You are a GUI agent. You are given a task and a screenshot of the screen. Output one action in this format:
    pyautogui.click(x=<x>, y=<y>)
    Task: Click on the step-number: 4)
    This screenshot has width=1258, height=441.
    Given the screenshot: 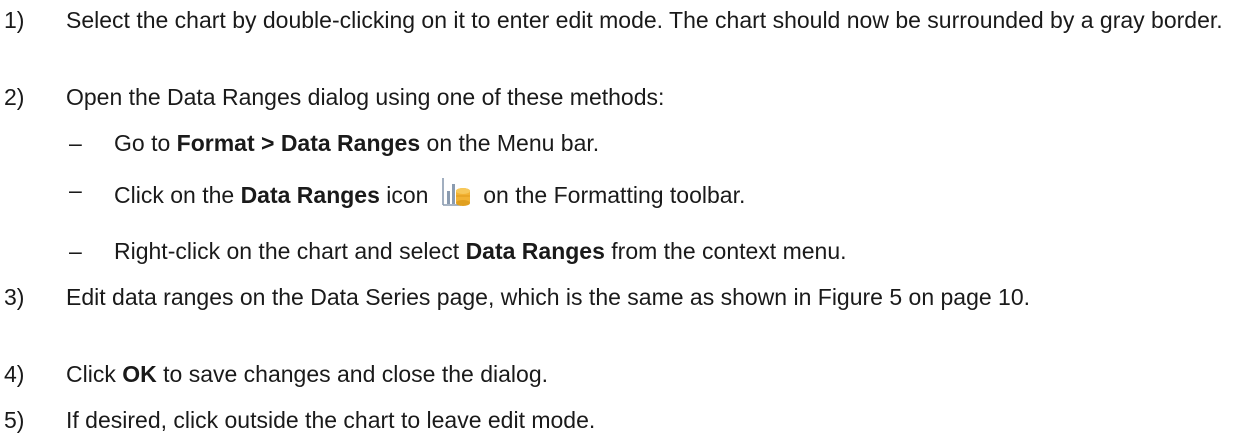 What is the action you would take?
    pyautogui.click(x=14, y=374)
    